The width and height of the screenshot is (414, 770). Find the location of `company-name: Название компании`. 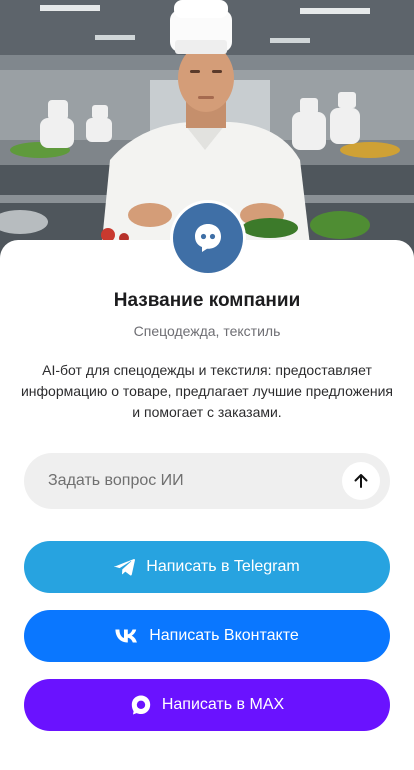

company-name: Название компании is located at coordinates (207, 300).